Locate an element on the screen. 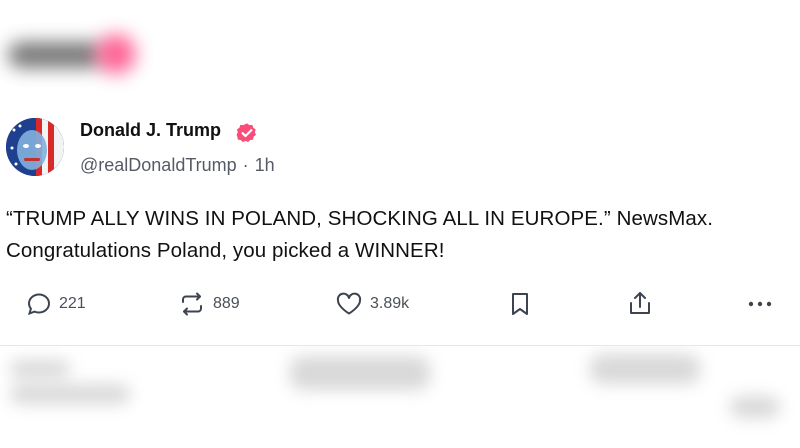  more-icon is located at coordinates (760, 304).